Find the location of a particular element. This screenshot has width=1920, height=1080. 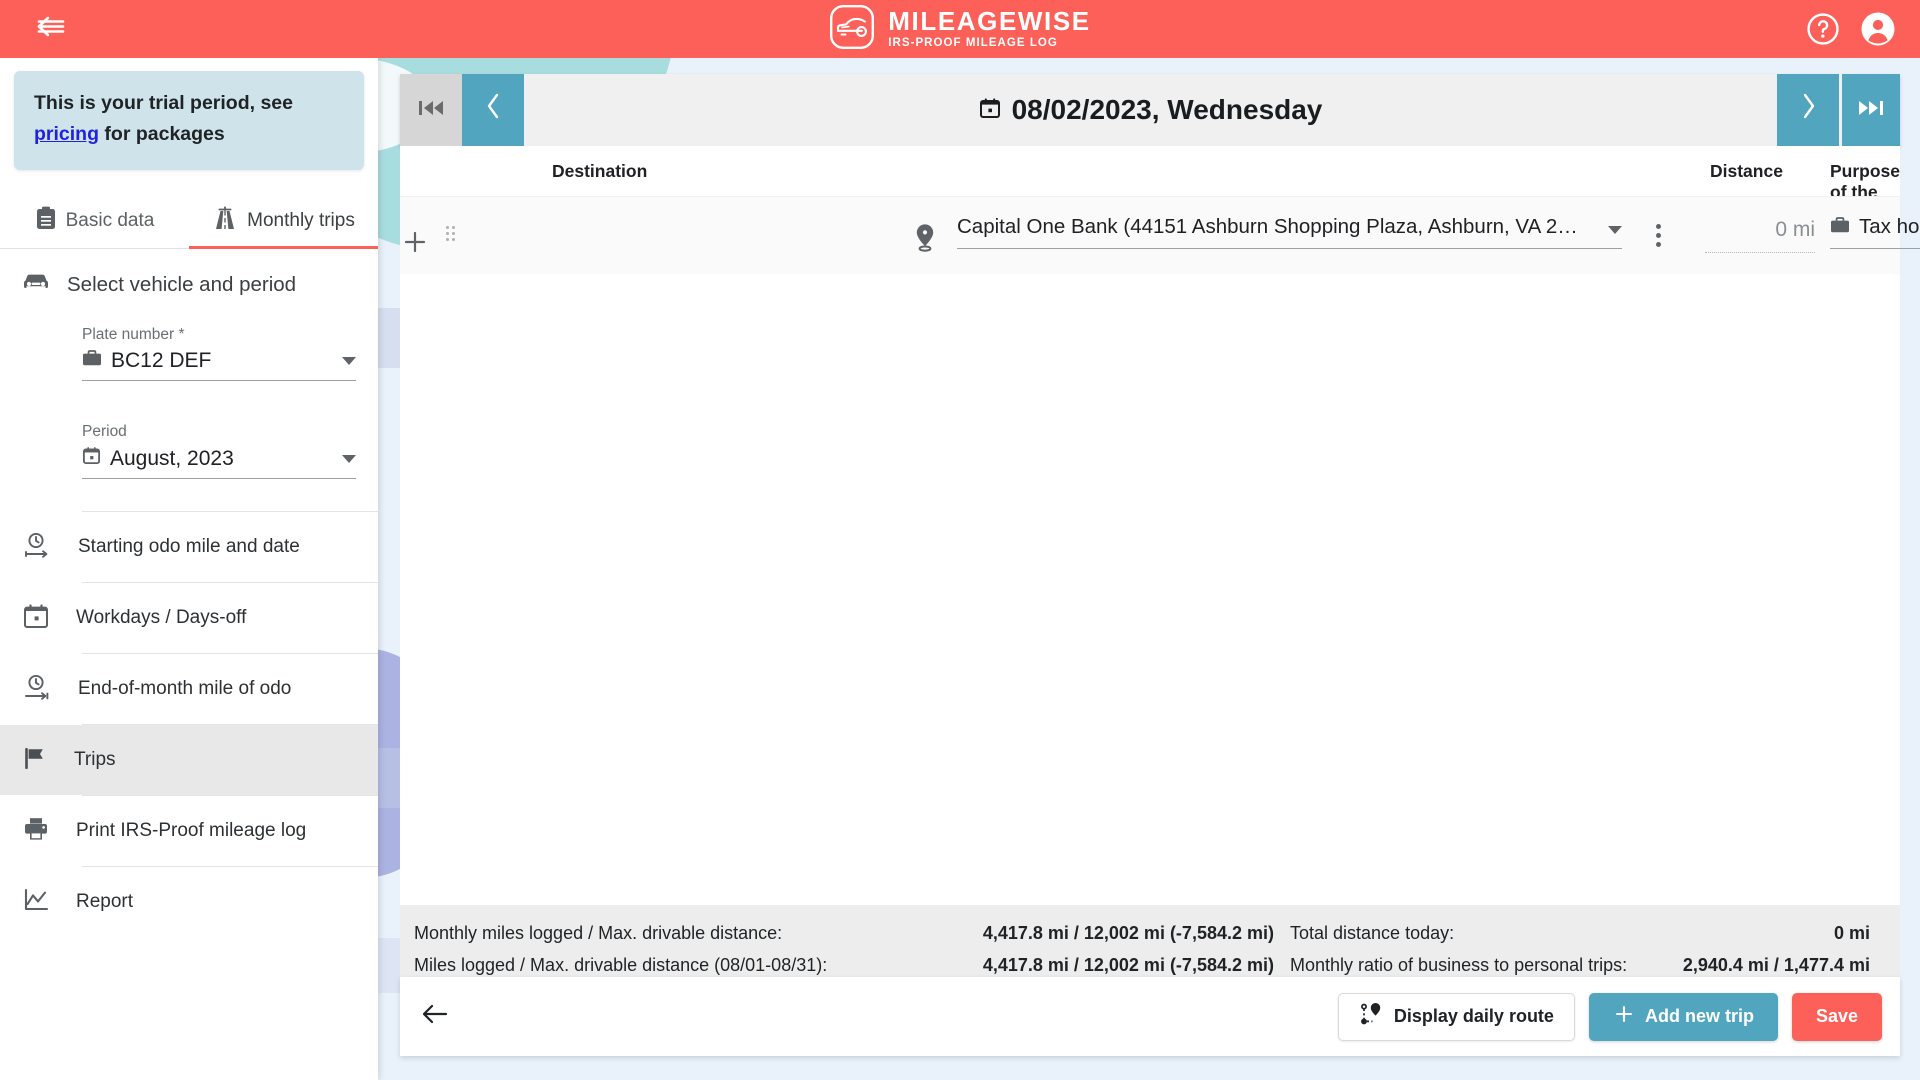

sidebar-item-print-log: Print IRS-Proof mileage log is located at coordinates (189, 831).